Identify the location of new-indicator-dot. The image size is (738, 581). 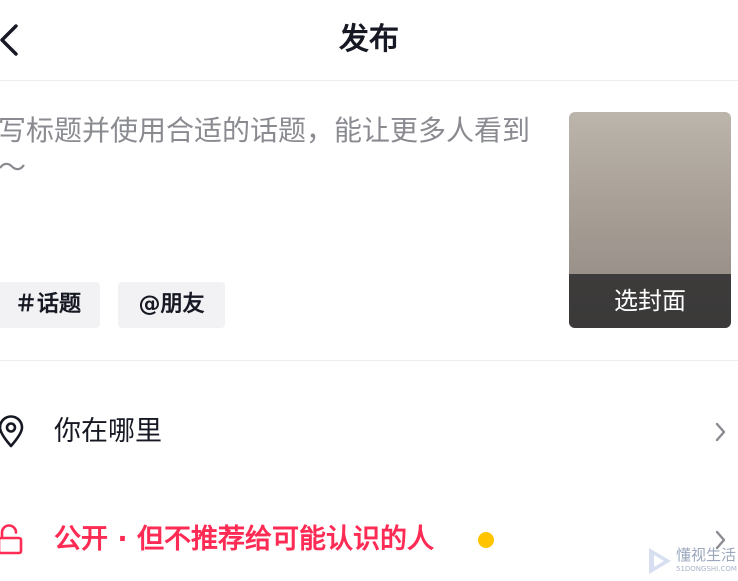
(486, 540).